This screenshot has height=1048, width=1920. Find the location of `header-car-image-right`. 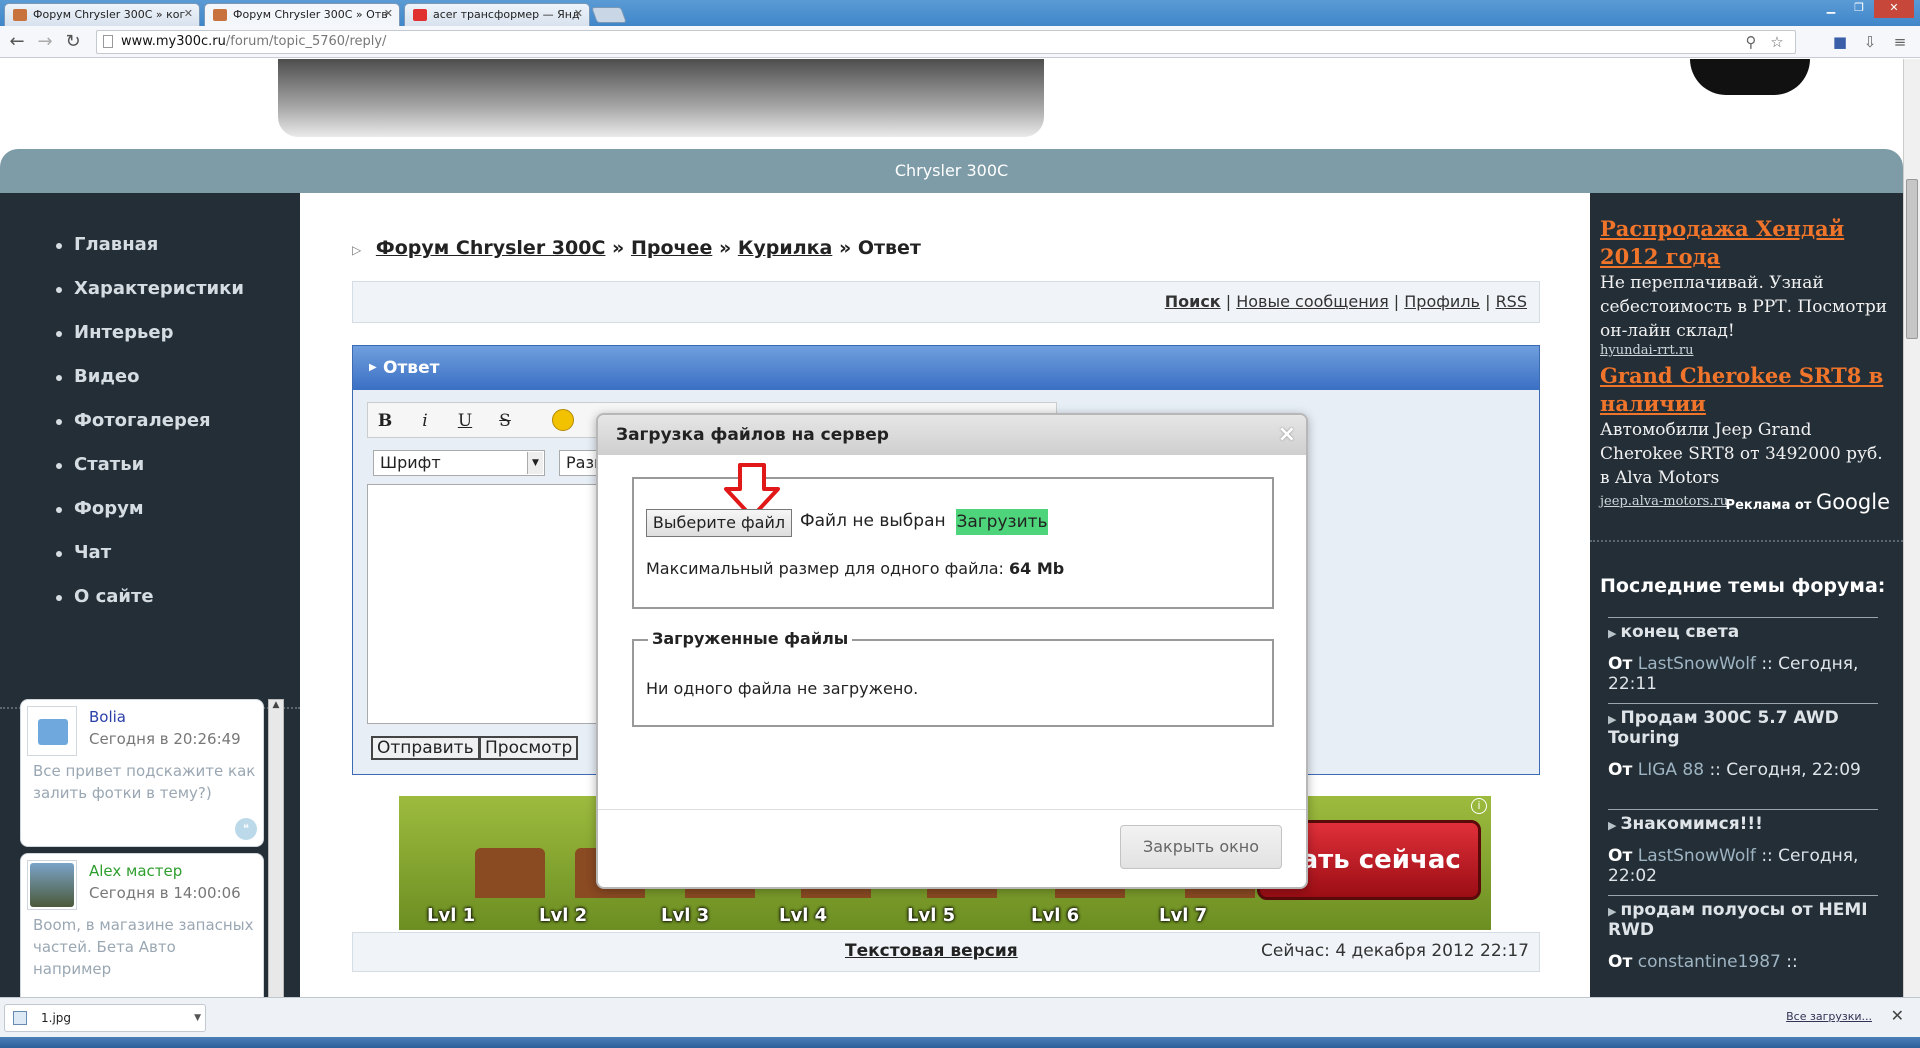

header-car-image-right is located at coordinates (1750, 77).